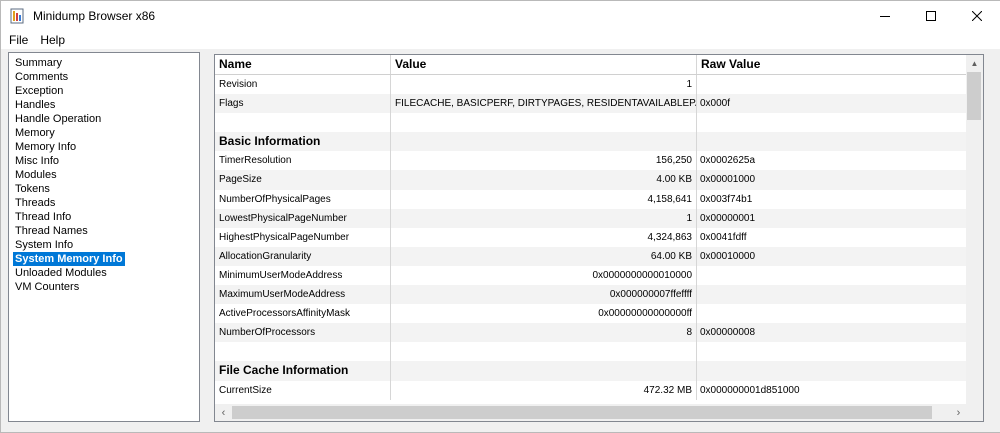 The width and height of the screenshot is (1000, 433). I want to click on tree-item-modules: Modules, so click(36, 175).